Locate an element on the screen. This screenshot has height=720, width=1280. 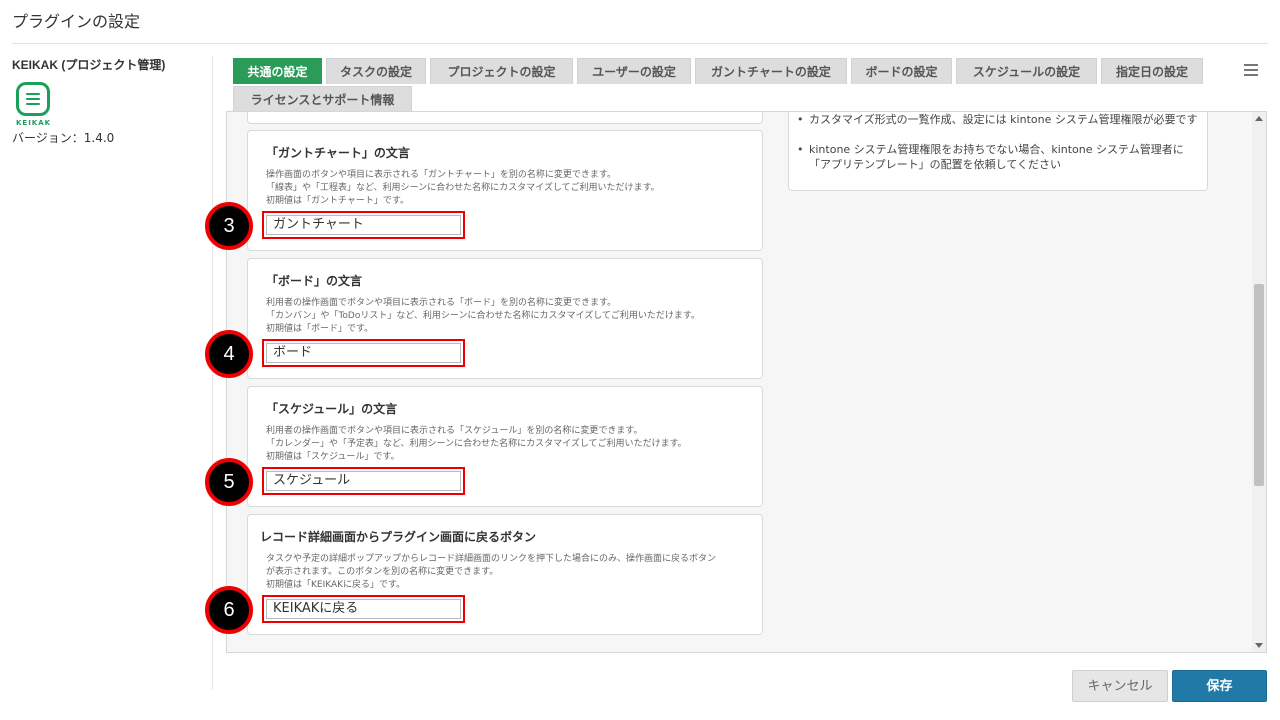
tab-schedule-settings: スケジュールの設定 is located at coordinates (1026, 71).